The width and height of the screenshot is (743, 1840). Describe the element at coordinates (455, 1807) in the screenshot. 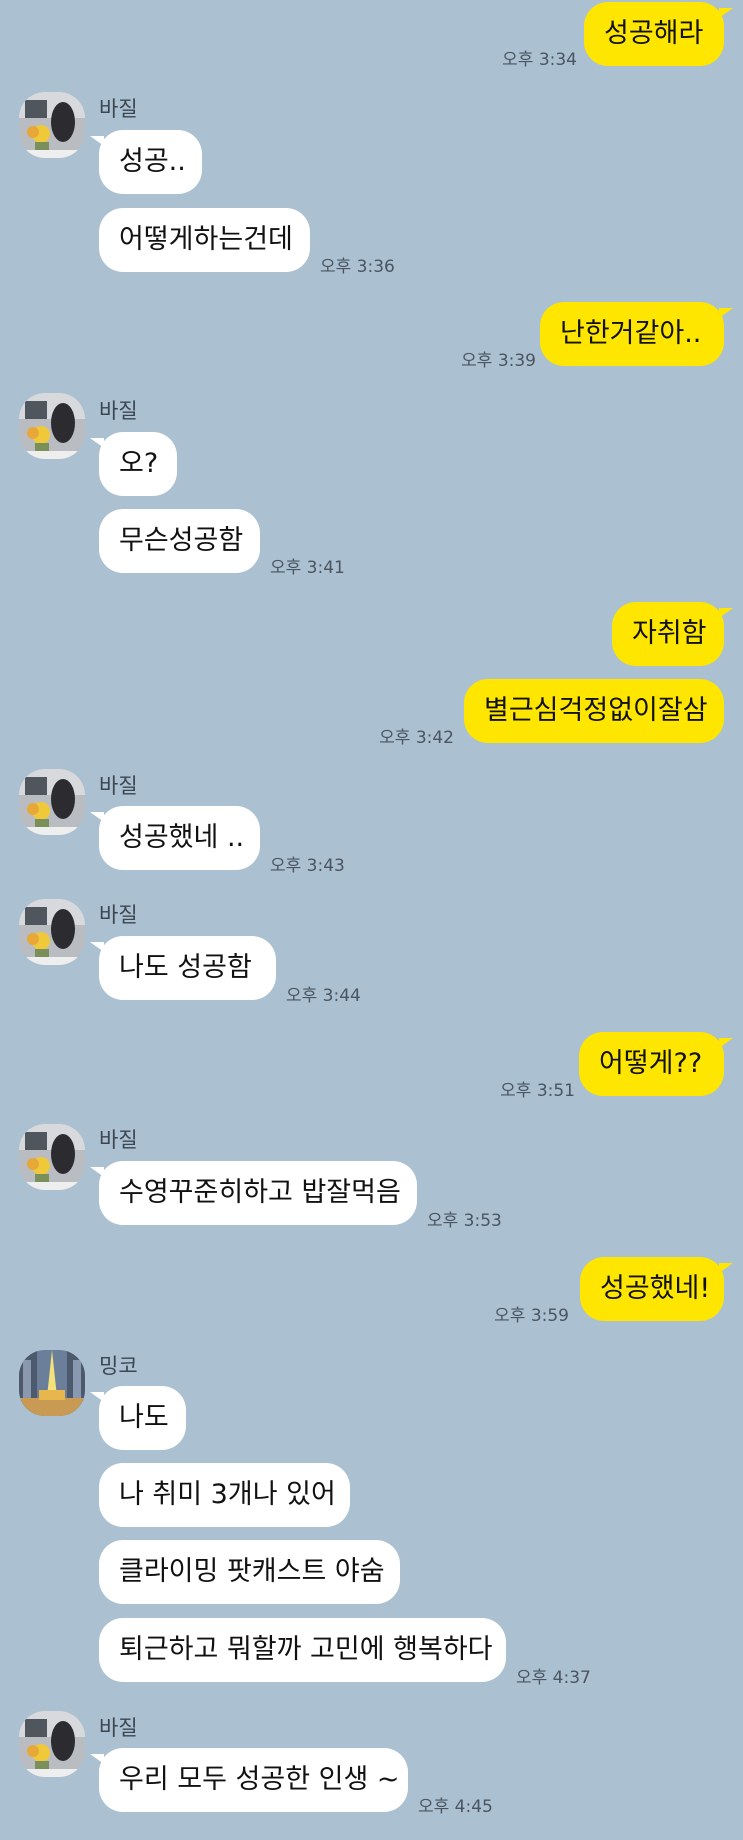

I see `message-timestamp: 오후 4:45` at that location.